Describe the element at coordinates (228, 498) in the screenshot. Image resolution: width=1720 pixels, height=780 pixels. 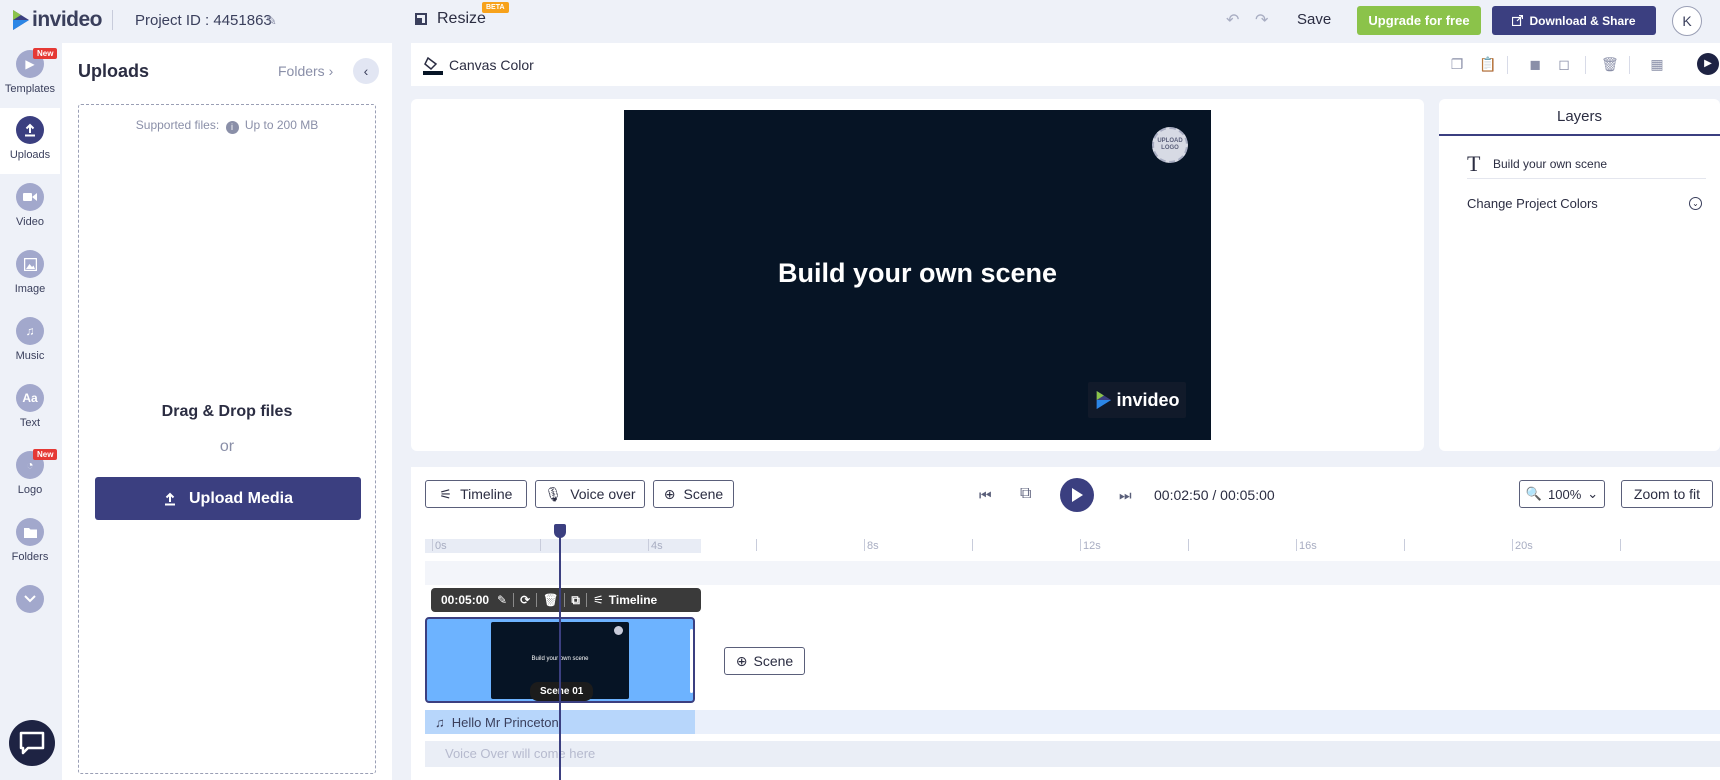
I see `upload-media-button: Upload Media` at that location.